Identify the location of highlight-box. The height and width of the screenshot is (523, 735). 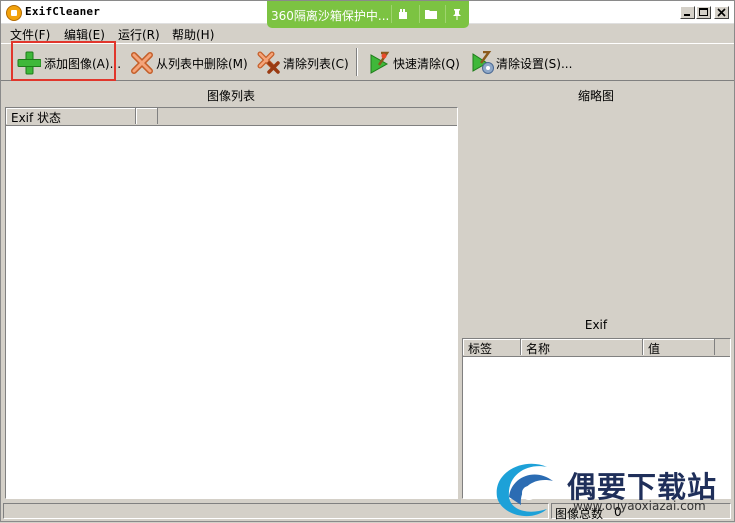
(63, 61).